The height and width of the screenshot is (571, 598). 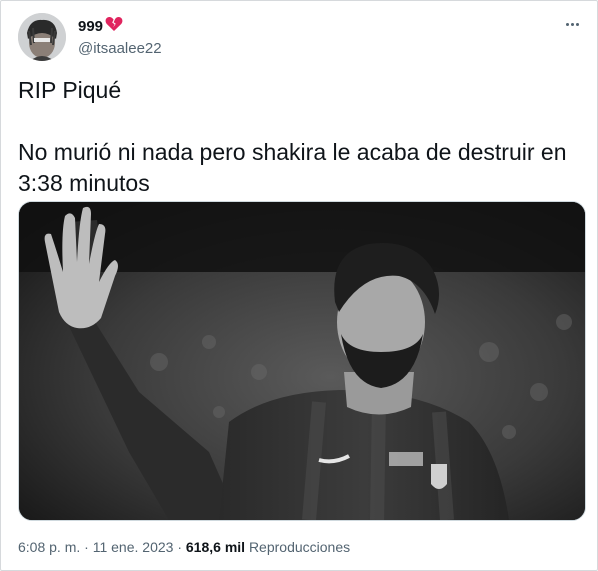 I want to click on author-display-name: 999, so click(x=120, y=27).